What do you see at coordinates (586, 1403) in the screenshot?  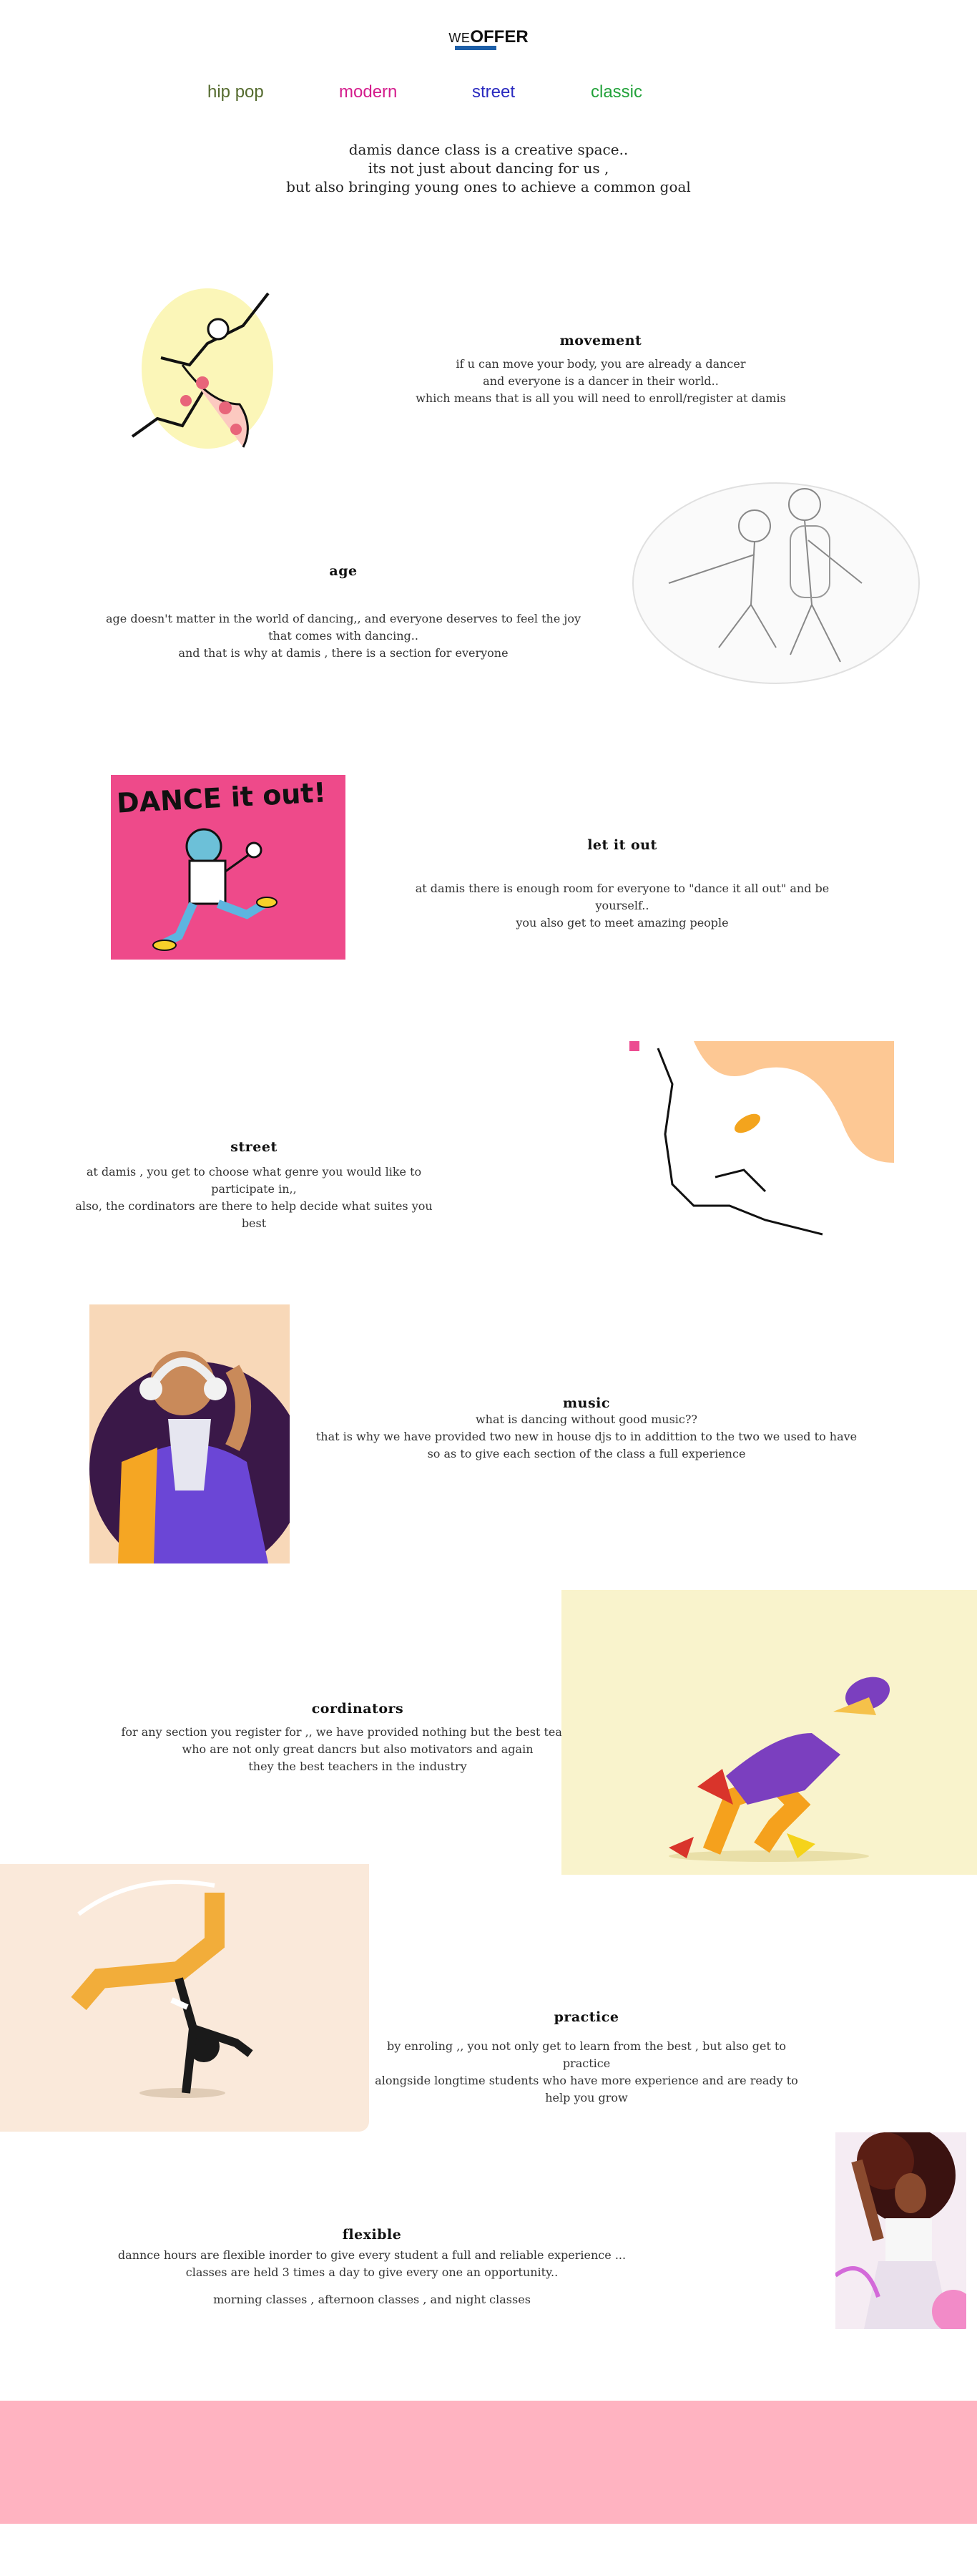 I see `music-title: music` at bounding box center [586, 1403].